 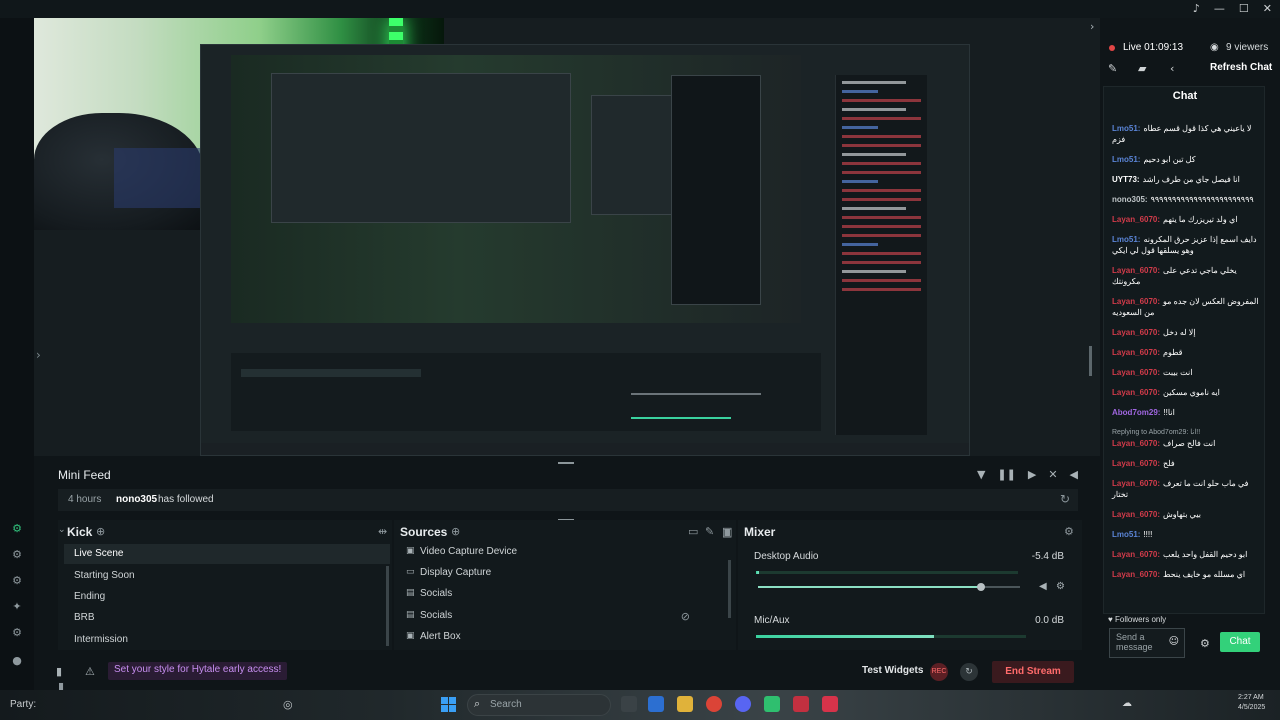 I want to click on chat-username: UYT73:, so click(x=1126, y=179).